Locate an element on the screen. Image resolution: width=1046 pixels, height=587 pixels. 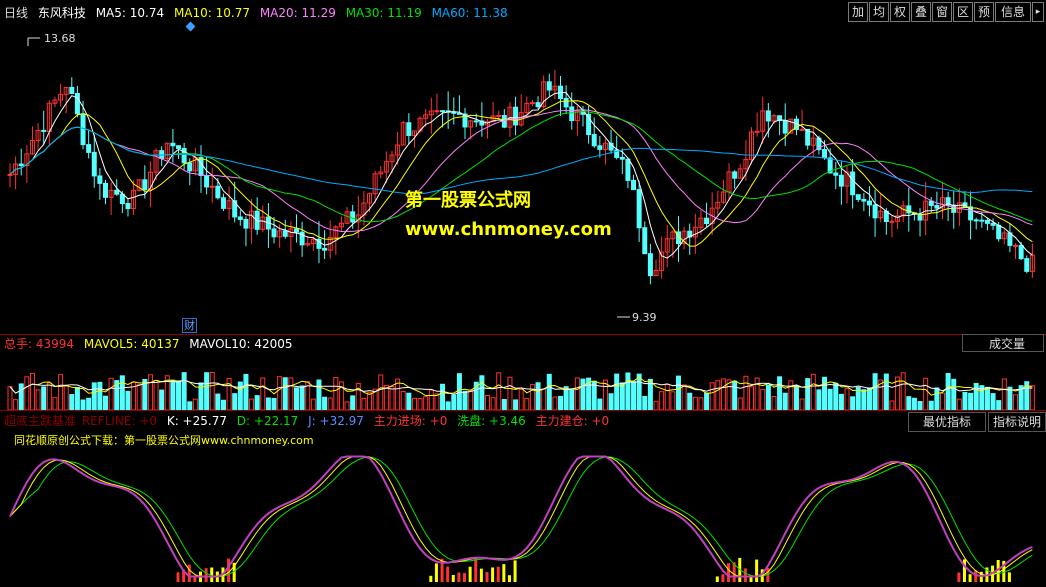
toolbar-forecast-button: 预 is located at coordinates (984, 12).